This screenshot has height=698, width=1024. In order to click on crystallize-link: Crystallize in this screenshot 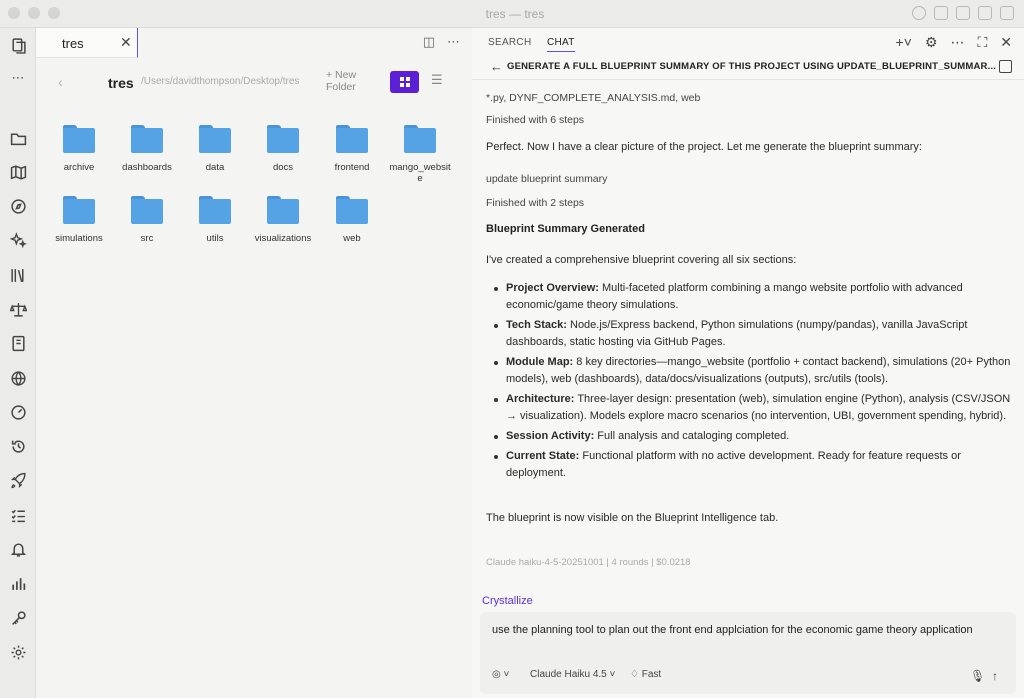, I will do `click(507, 601)`.